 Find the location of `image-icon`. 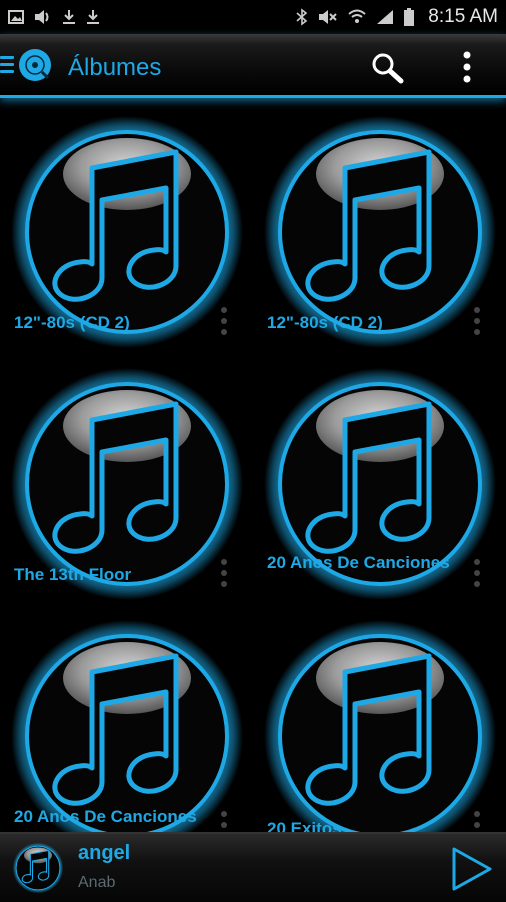

image-icon is located at coordinates (16, 17).